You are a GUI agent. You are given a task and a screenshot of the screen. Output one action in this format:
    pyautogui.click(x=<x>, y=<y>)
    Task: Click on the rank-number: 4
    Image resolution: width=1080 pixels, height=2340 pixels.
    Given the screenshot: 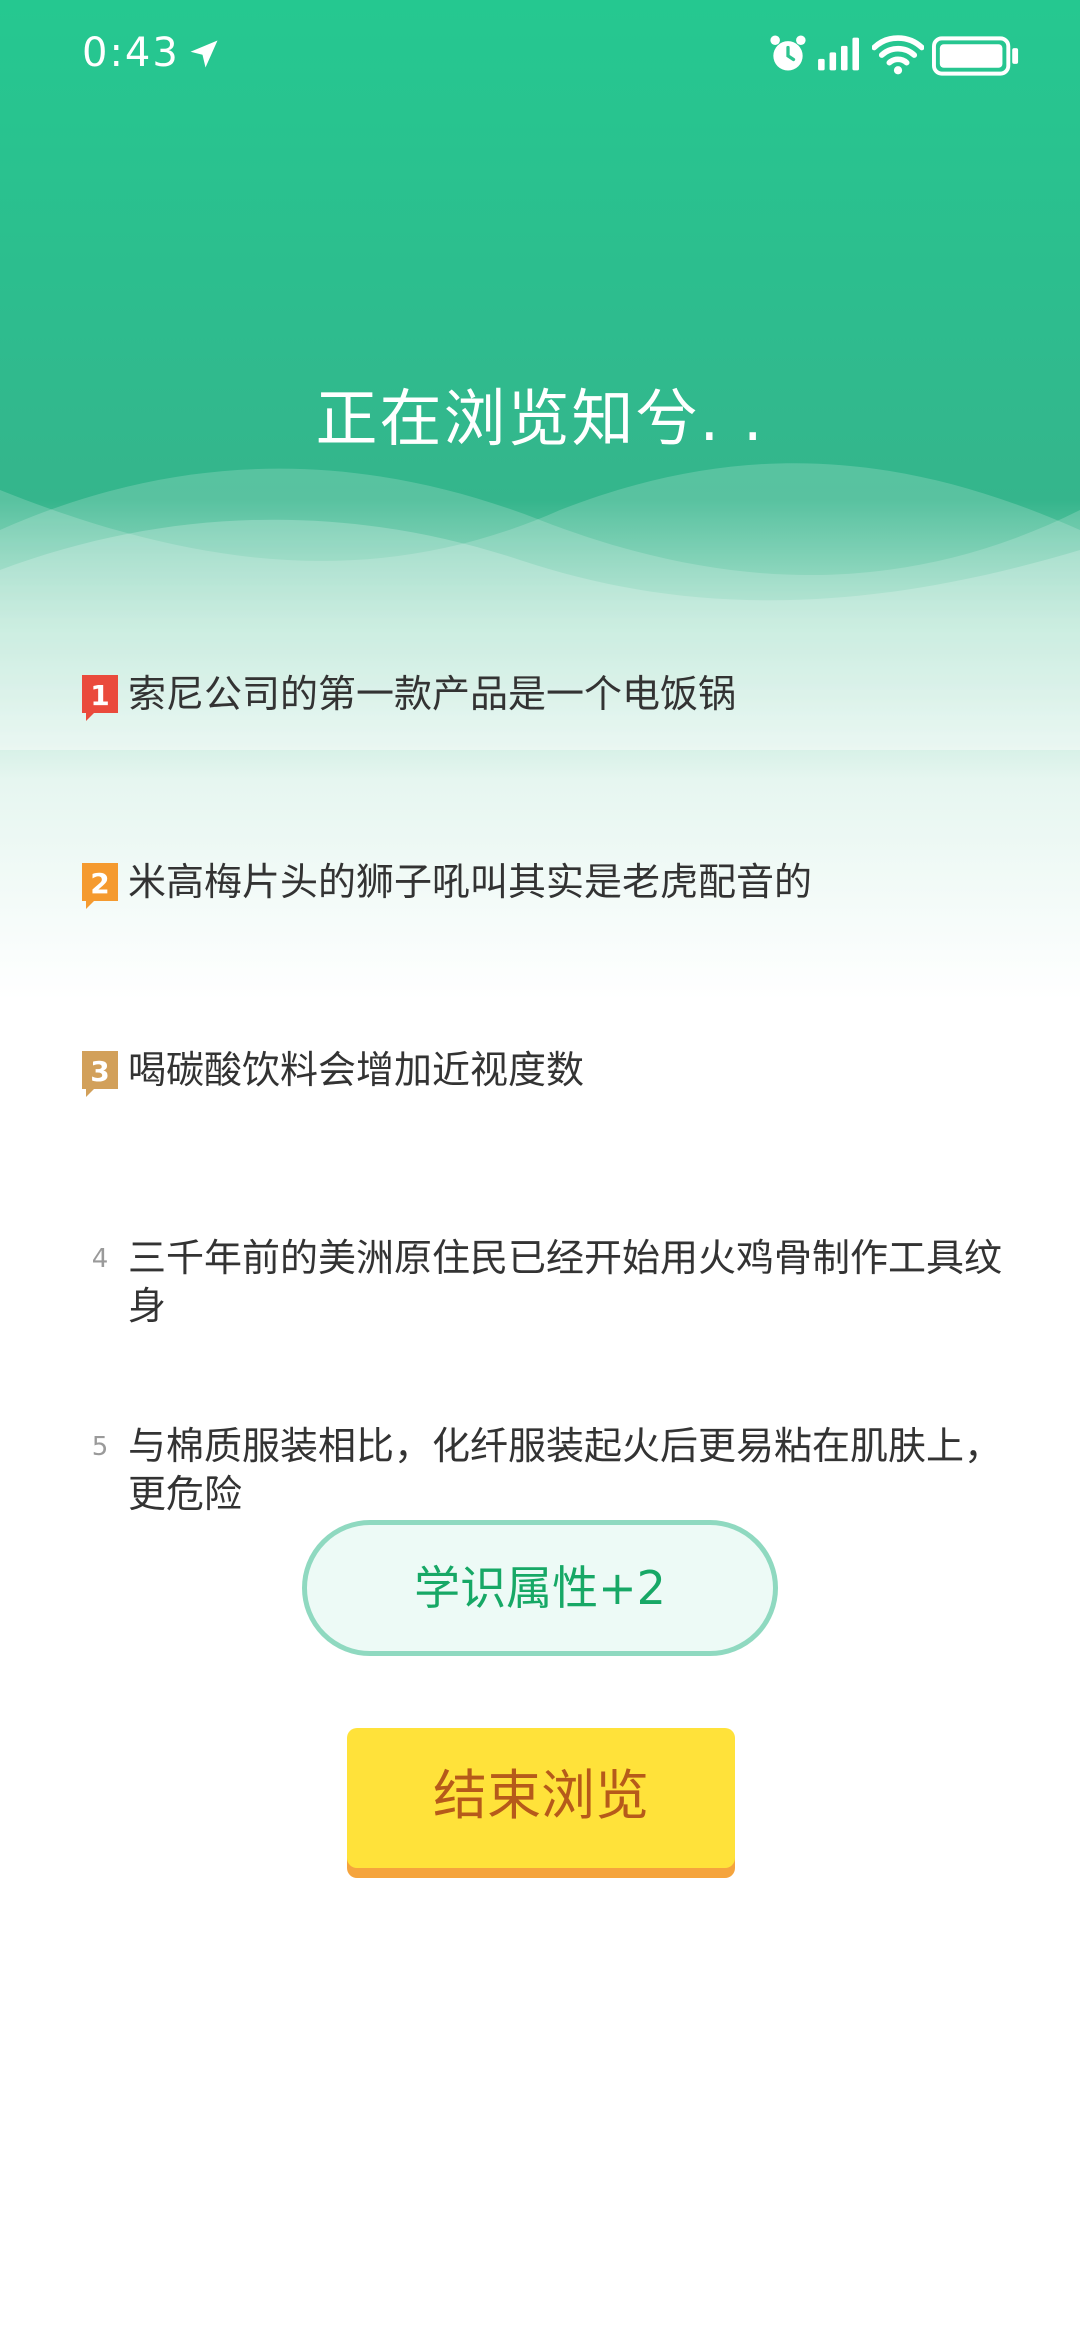 What is the action you would take?
    pyautogui.click(x=100, y=1259)
    